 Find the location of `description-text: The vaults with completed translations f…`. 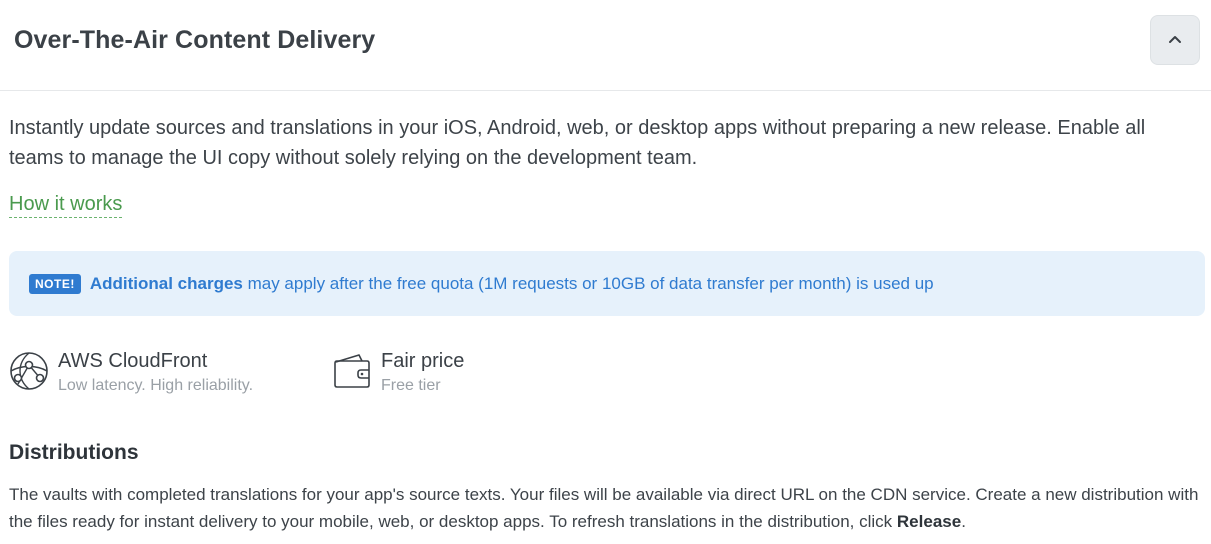

description-text: The vaults with completed translations f… is located at coordinates (604, 508).